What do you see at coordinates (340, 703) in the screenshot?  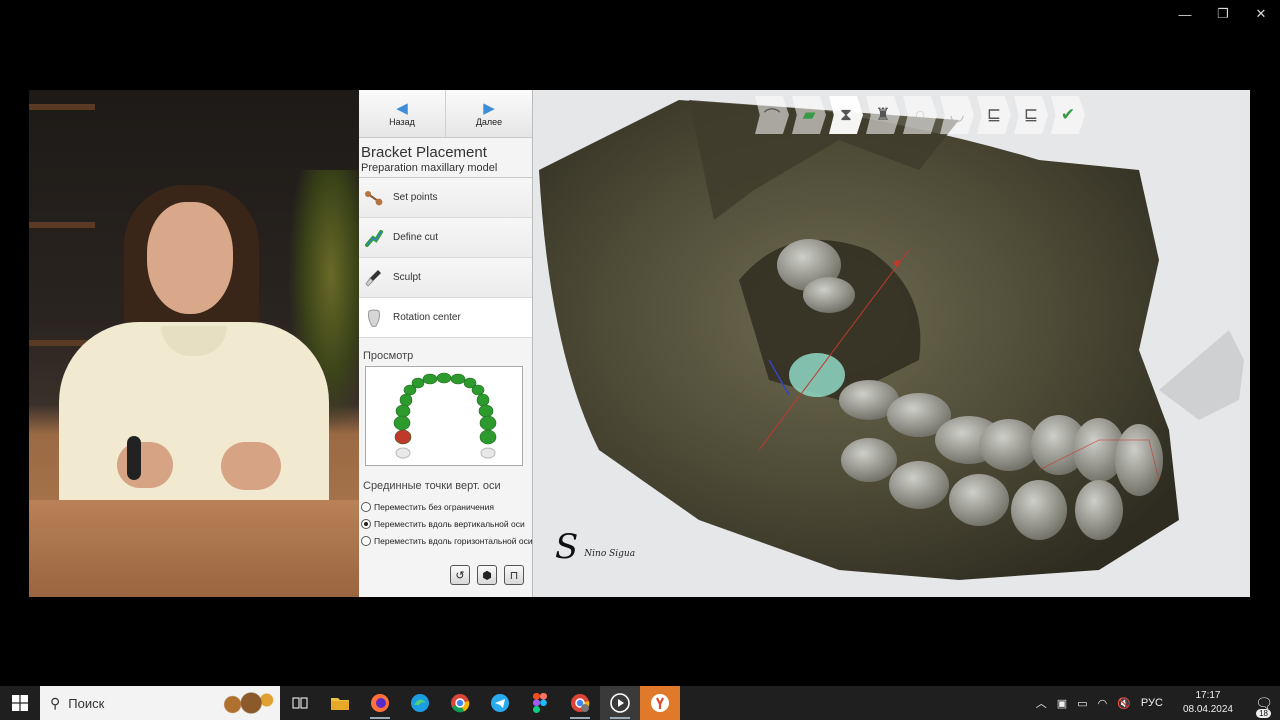 I see `file-explorer-icon` at bounding box center [340, 703].